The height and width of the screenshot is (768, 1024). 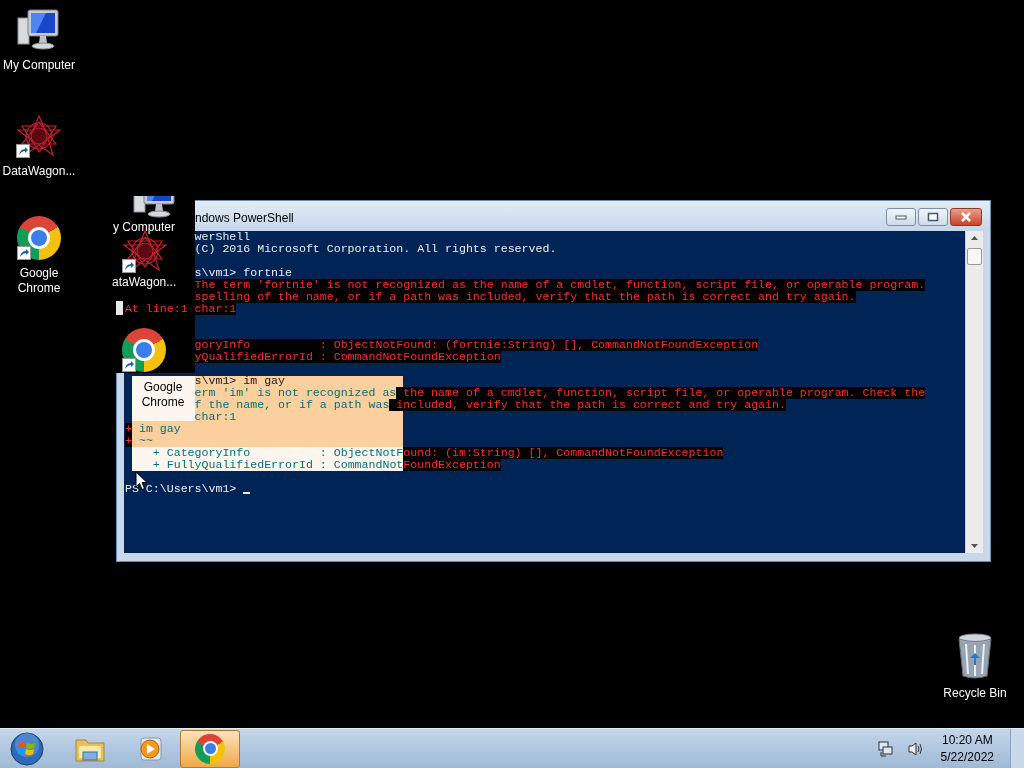 I want to click on error-text: yQualifiedErrorId : CommandNotFoundException, so click(x=347, y=357).